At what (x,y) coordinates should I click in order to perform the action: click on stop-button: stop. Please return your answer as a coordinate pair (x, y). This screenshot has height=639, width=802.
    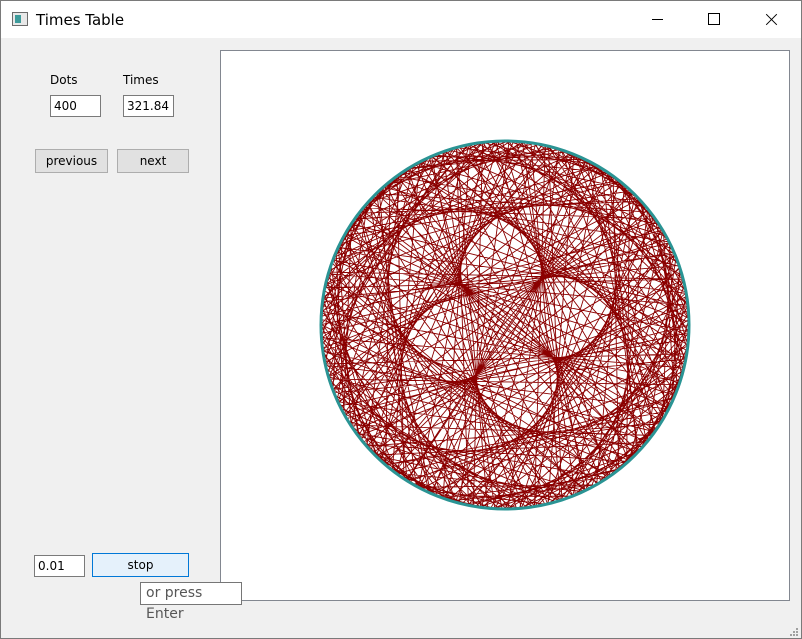
    Looking at the image, I should click on (140, 565).